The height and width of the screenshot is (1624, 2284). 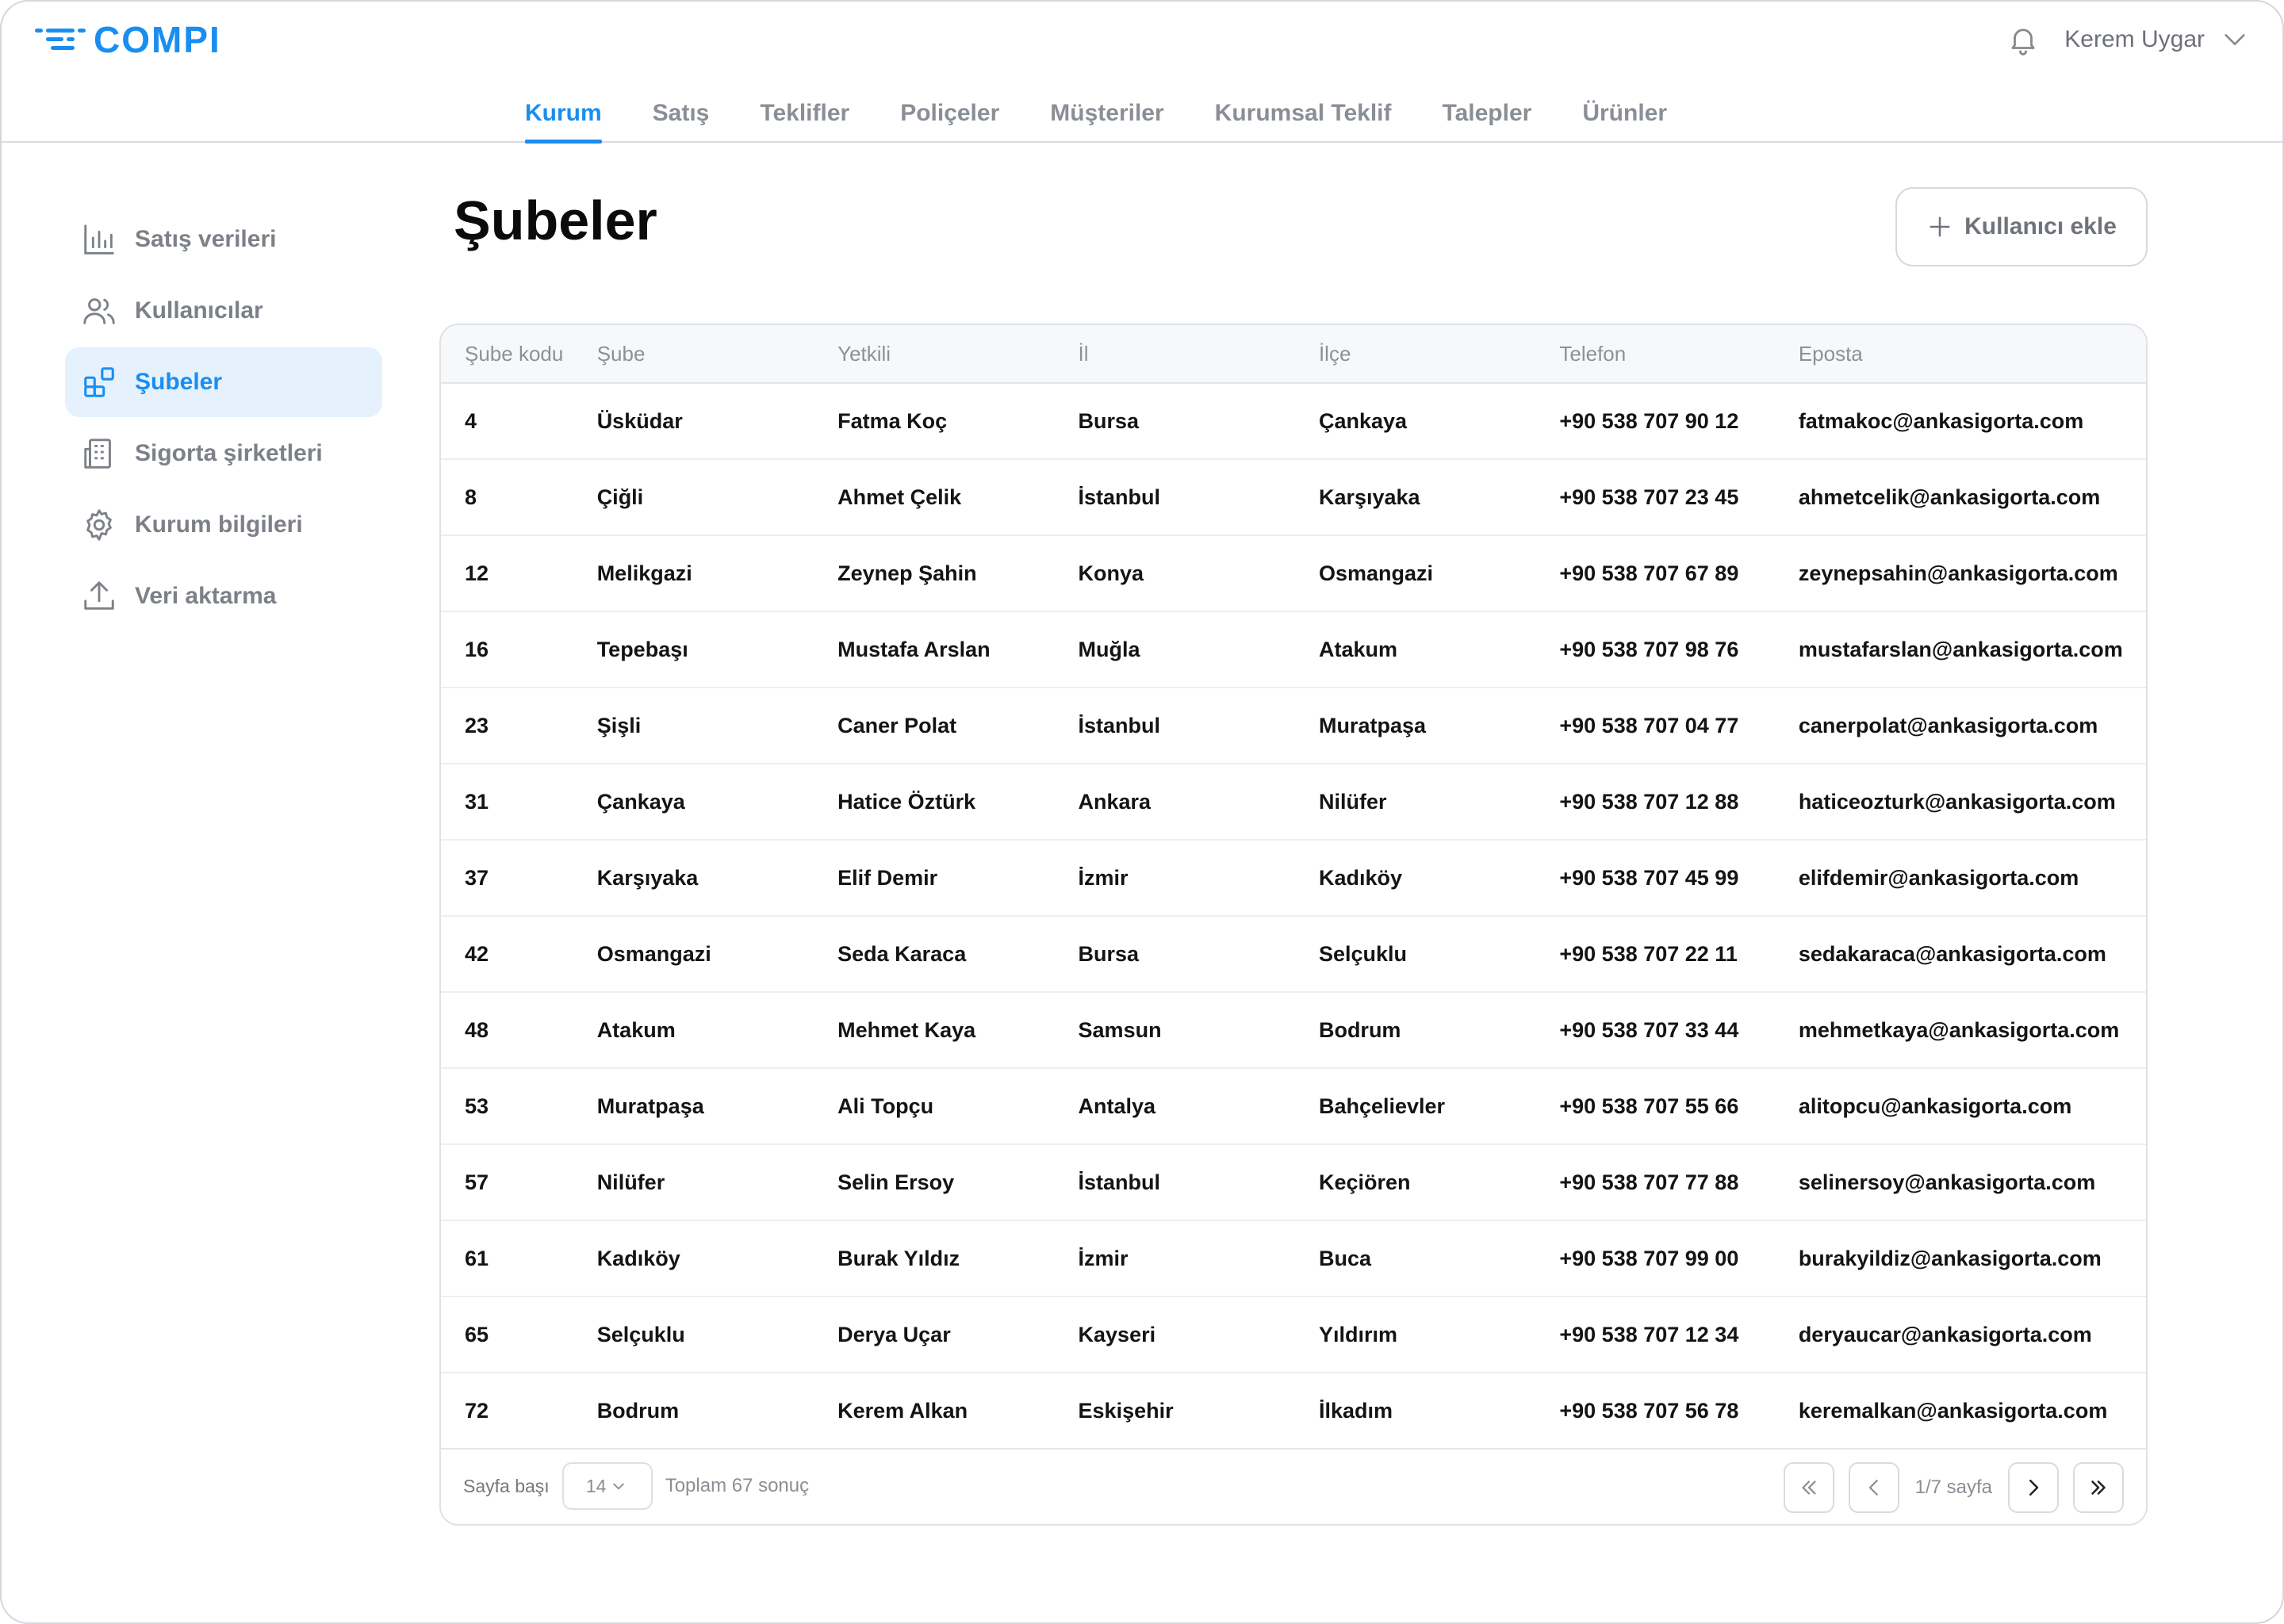 I want to click on sidebar-item-label: Şubeler, so click(x=179, y=382).